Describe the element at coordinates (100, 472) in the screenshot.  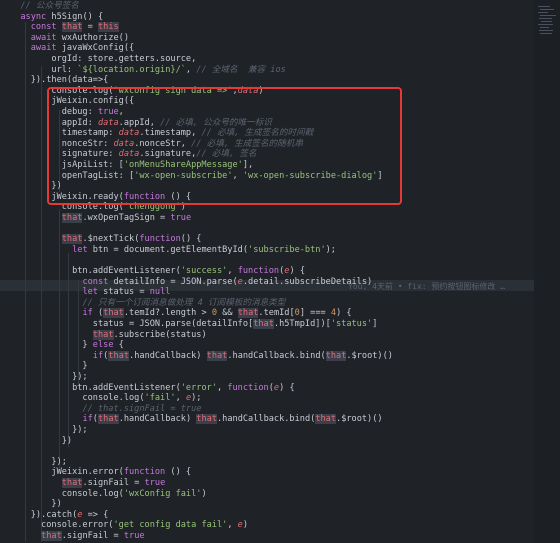
I see `code-line: jWeixin.error(function () {` at that location.